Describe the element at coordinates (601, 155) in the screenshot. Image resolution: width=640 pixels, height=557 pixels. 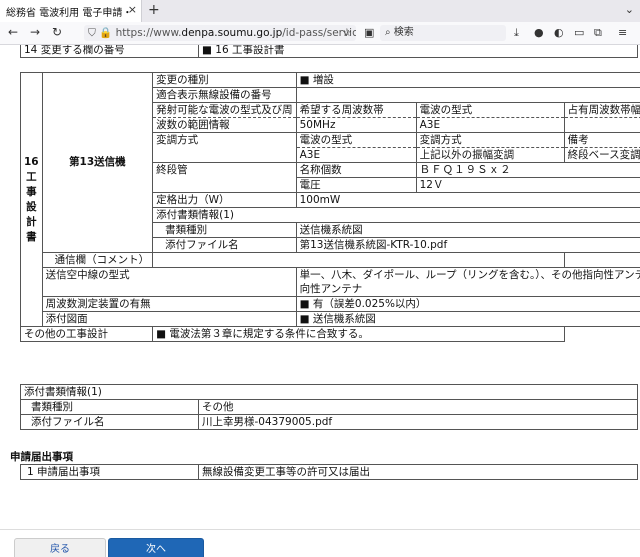
I see `mod-remarks-value: 終段ベース変調` at that location.